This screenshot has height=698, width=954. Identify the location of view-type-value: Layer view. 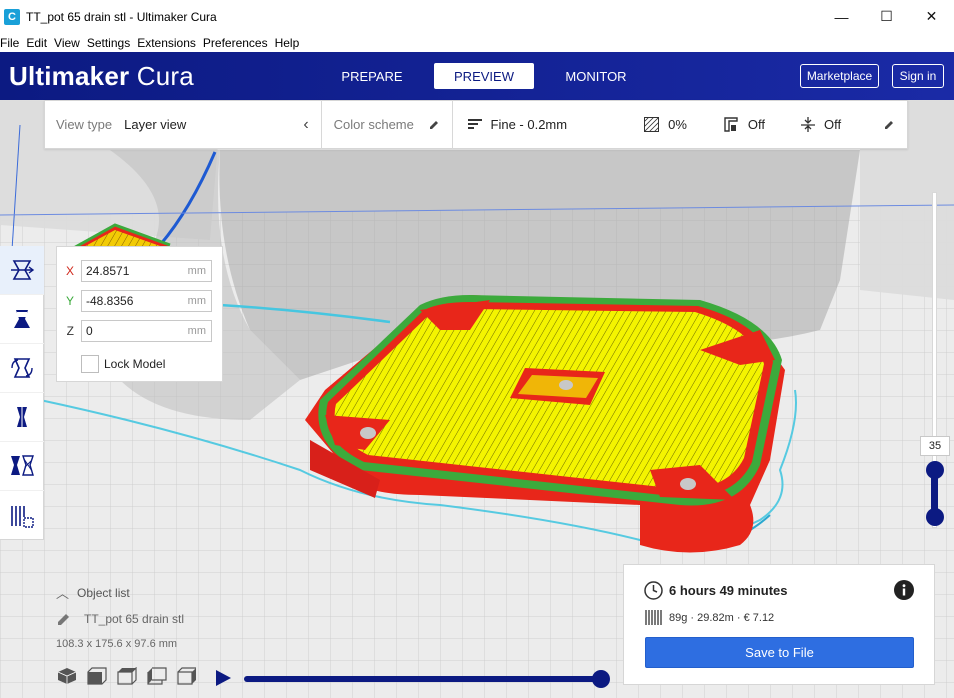
(155, 124).